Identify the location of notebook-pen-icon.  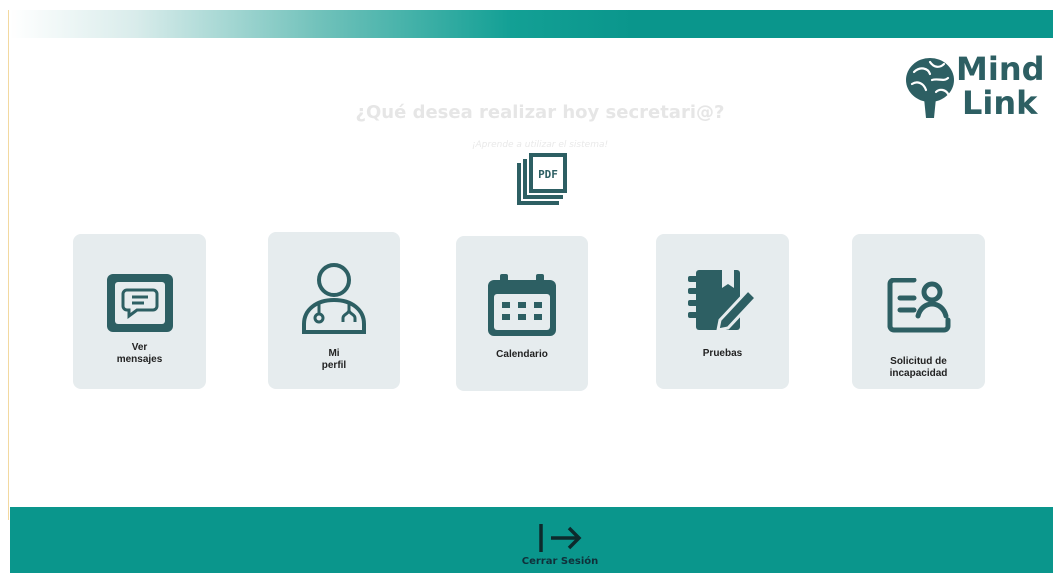
(722, 301).